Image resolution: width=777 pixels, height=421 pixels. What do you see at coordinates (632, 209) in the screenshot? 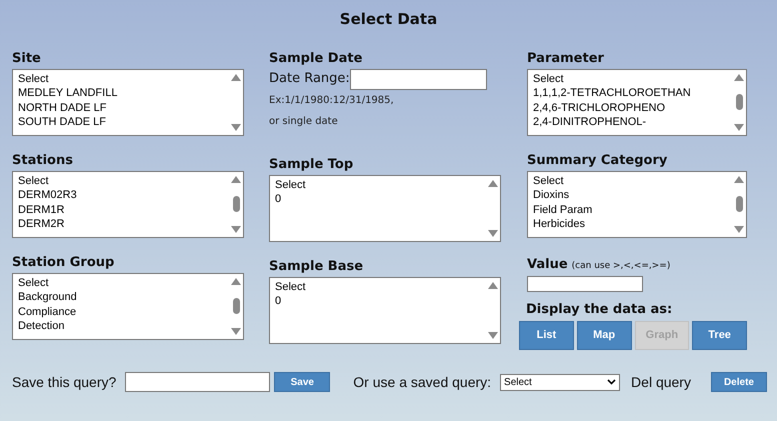
I see `list-option: Field Param` at bounding box center [632, 209].